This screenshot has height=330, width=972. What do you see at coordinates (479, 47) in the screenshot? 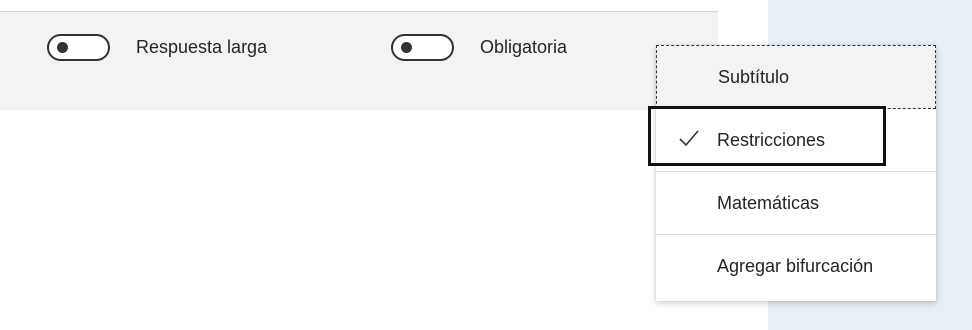
I see `required-toggle-group: Obligatoria` at bounding box center [479, 47].